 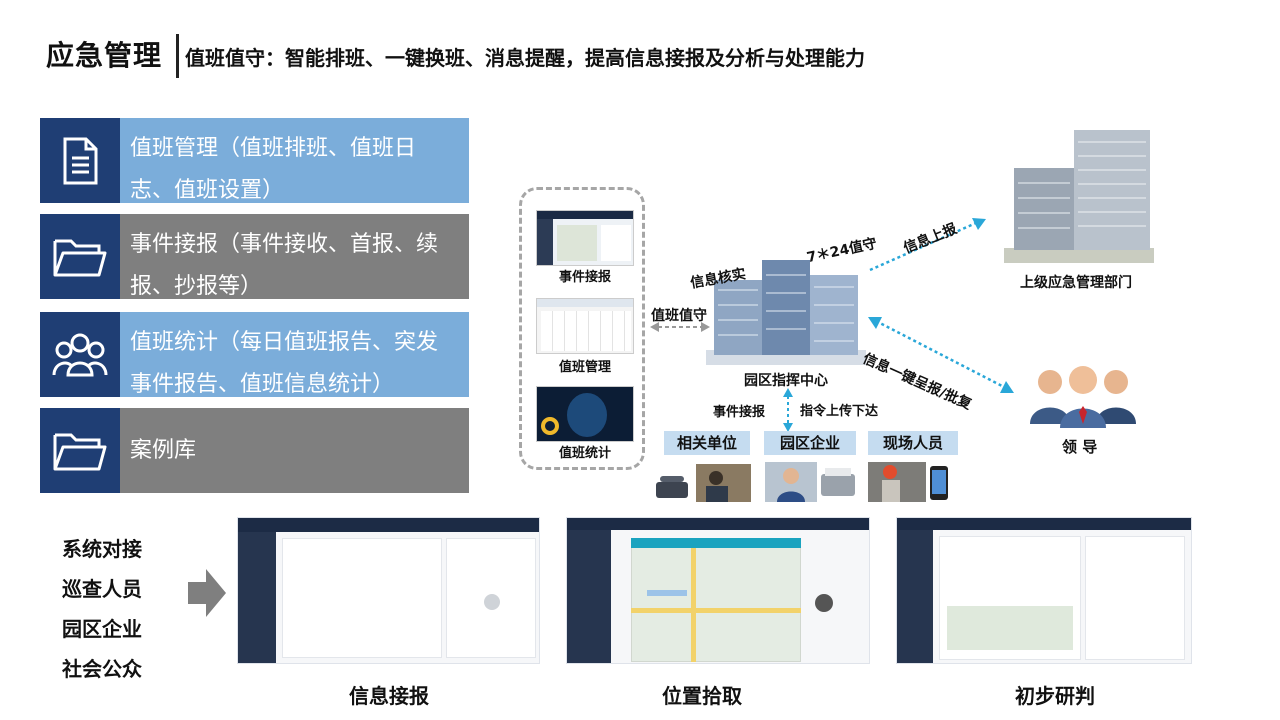 I want to click on menu-item-label: 案例库, so click(x=294, y=450).